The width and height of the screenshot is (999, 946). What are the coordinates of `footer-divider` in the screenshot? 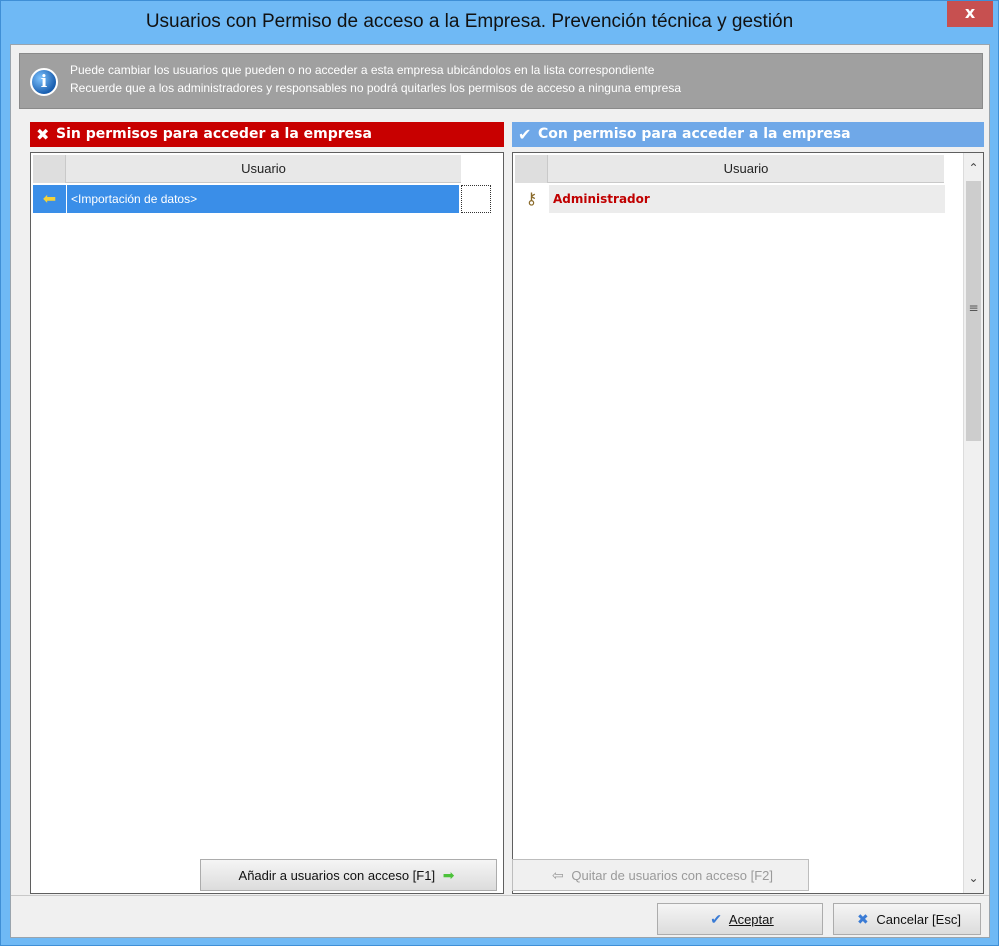 It's located at (500, 895).